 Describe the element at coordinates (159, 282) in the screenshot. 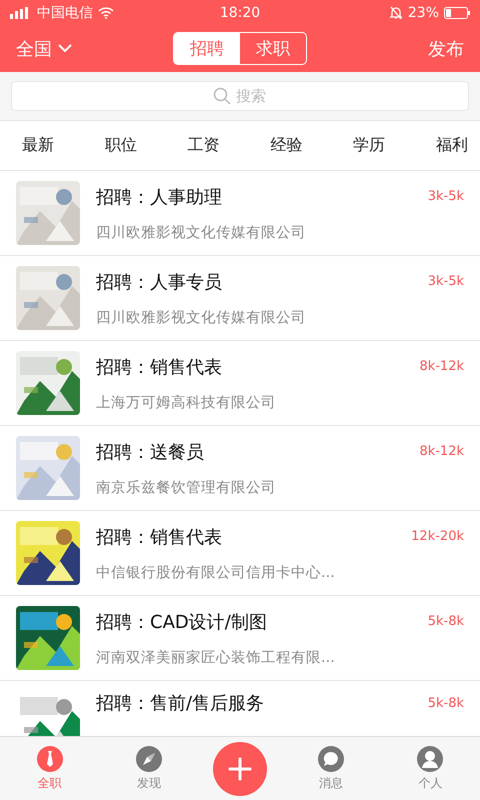

I see `job-title: 招聘：人事专员` at that location.